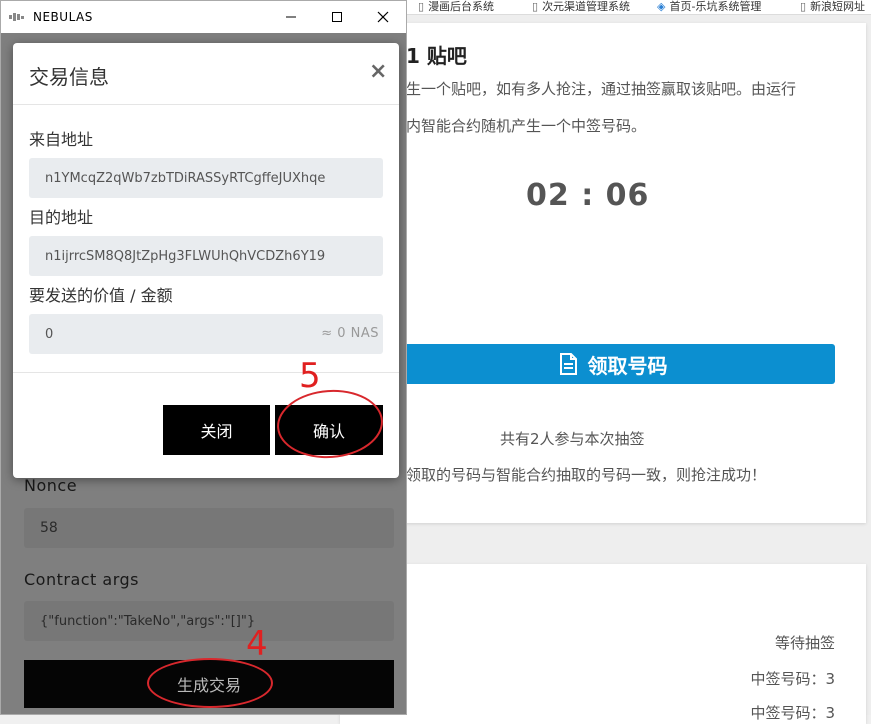 This screenshot has height=724, width=871. What do you see at coordinates (378, 71) in the screenshot?
I see `modal-close-x-button: ×` at bounding box center [378, 71].